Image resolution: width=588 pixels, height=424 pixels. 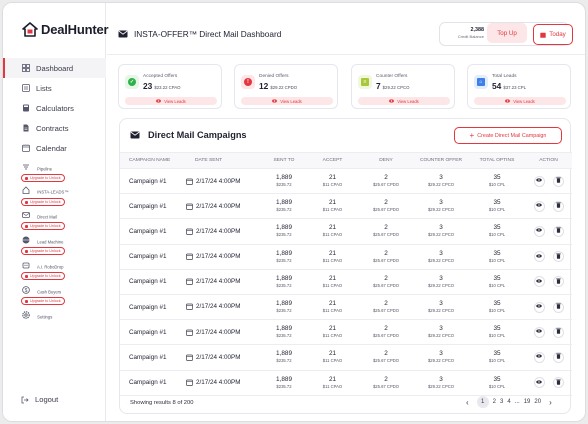 I want to click on column-header: ACCEPT, so click(x=332, y=160).